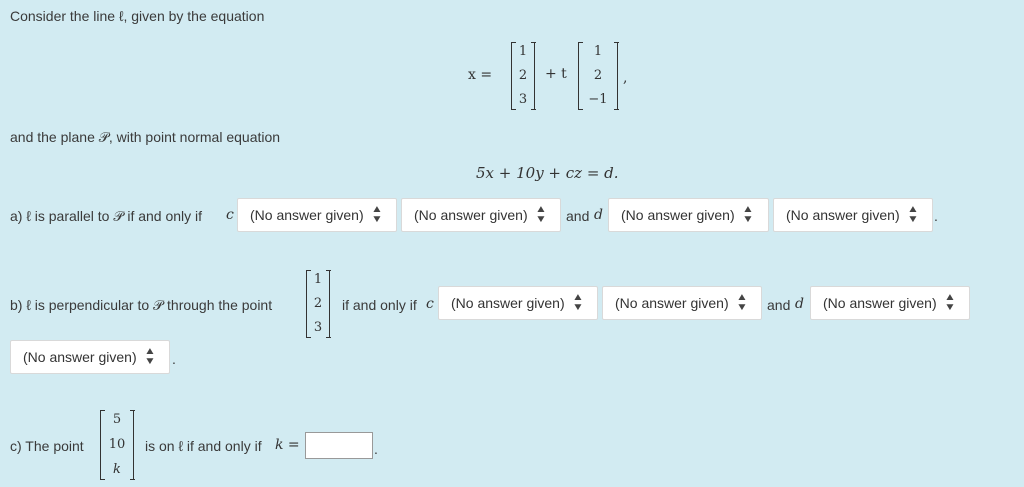 This screenshot has width=1024, height=487. I want to click on vector-entry: 5, so click(117, 419).